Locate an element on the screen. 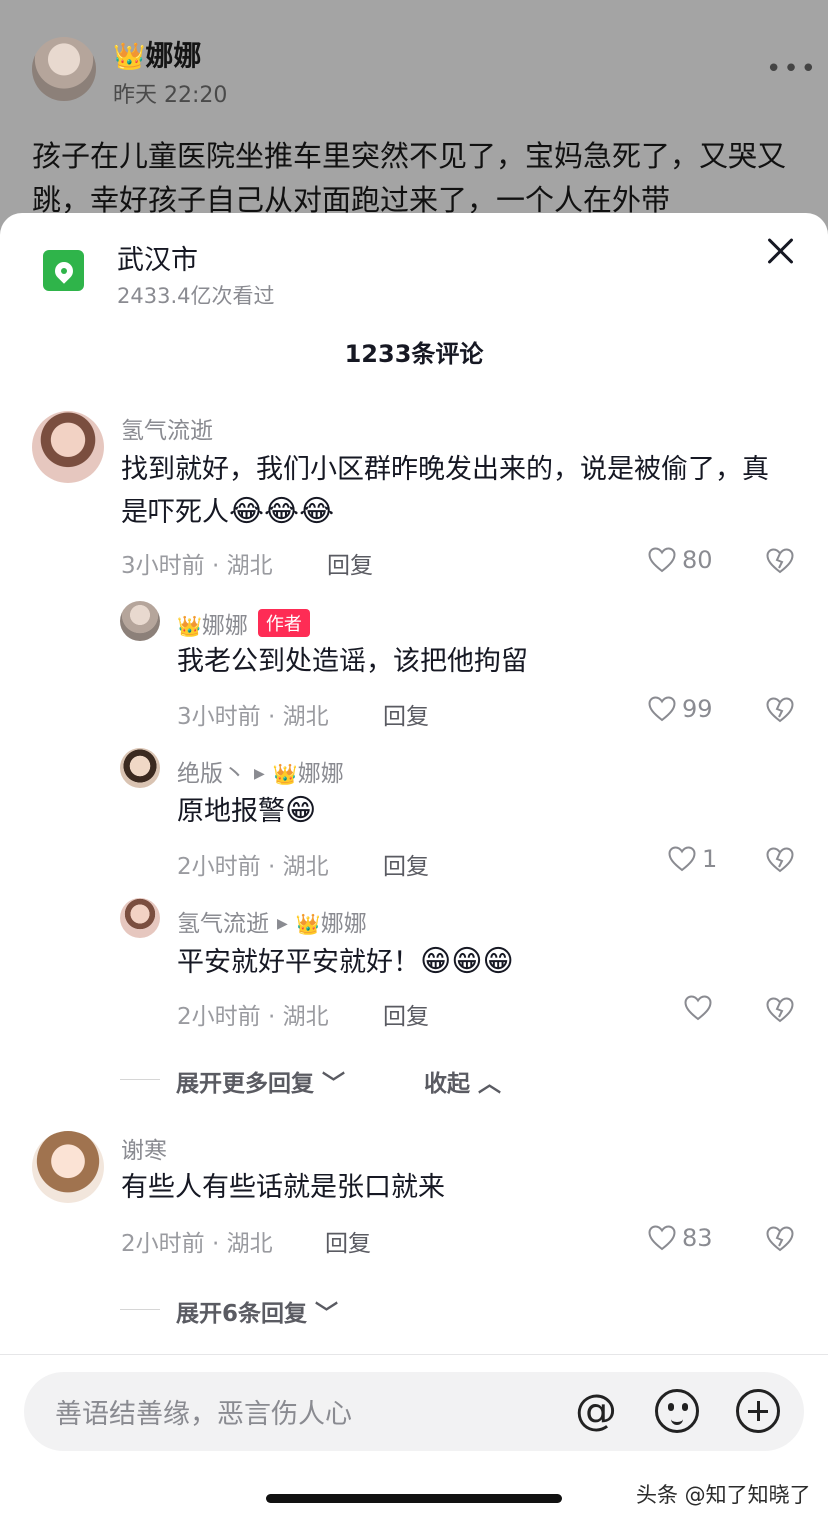 Image resolution: width=828 pixels, height=1520 pixels. reply-text: 原地报警😁 is located at coordinates (247, 810).